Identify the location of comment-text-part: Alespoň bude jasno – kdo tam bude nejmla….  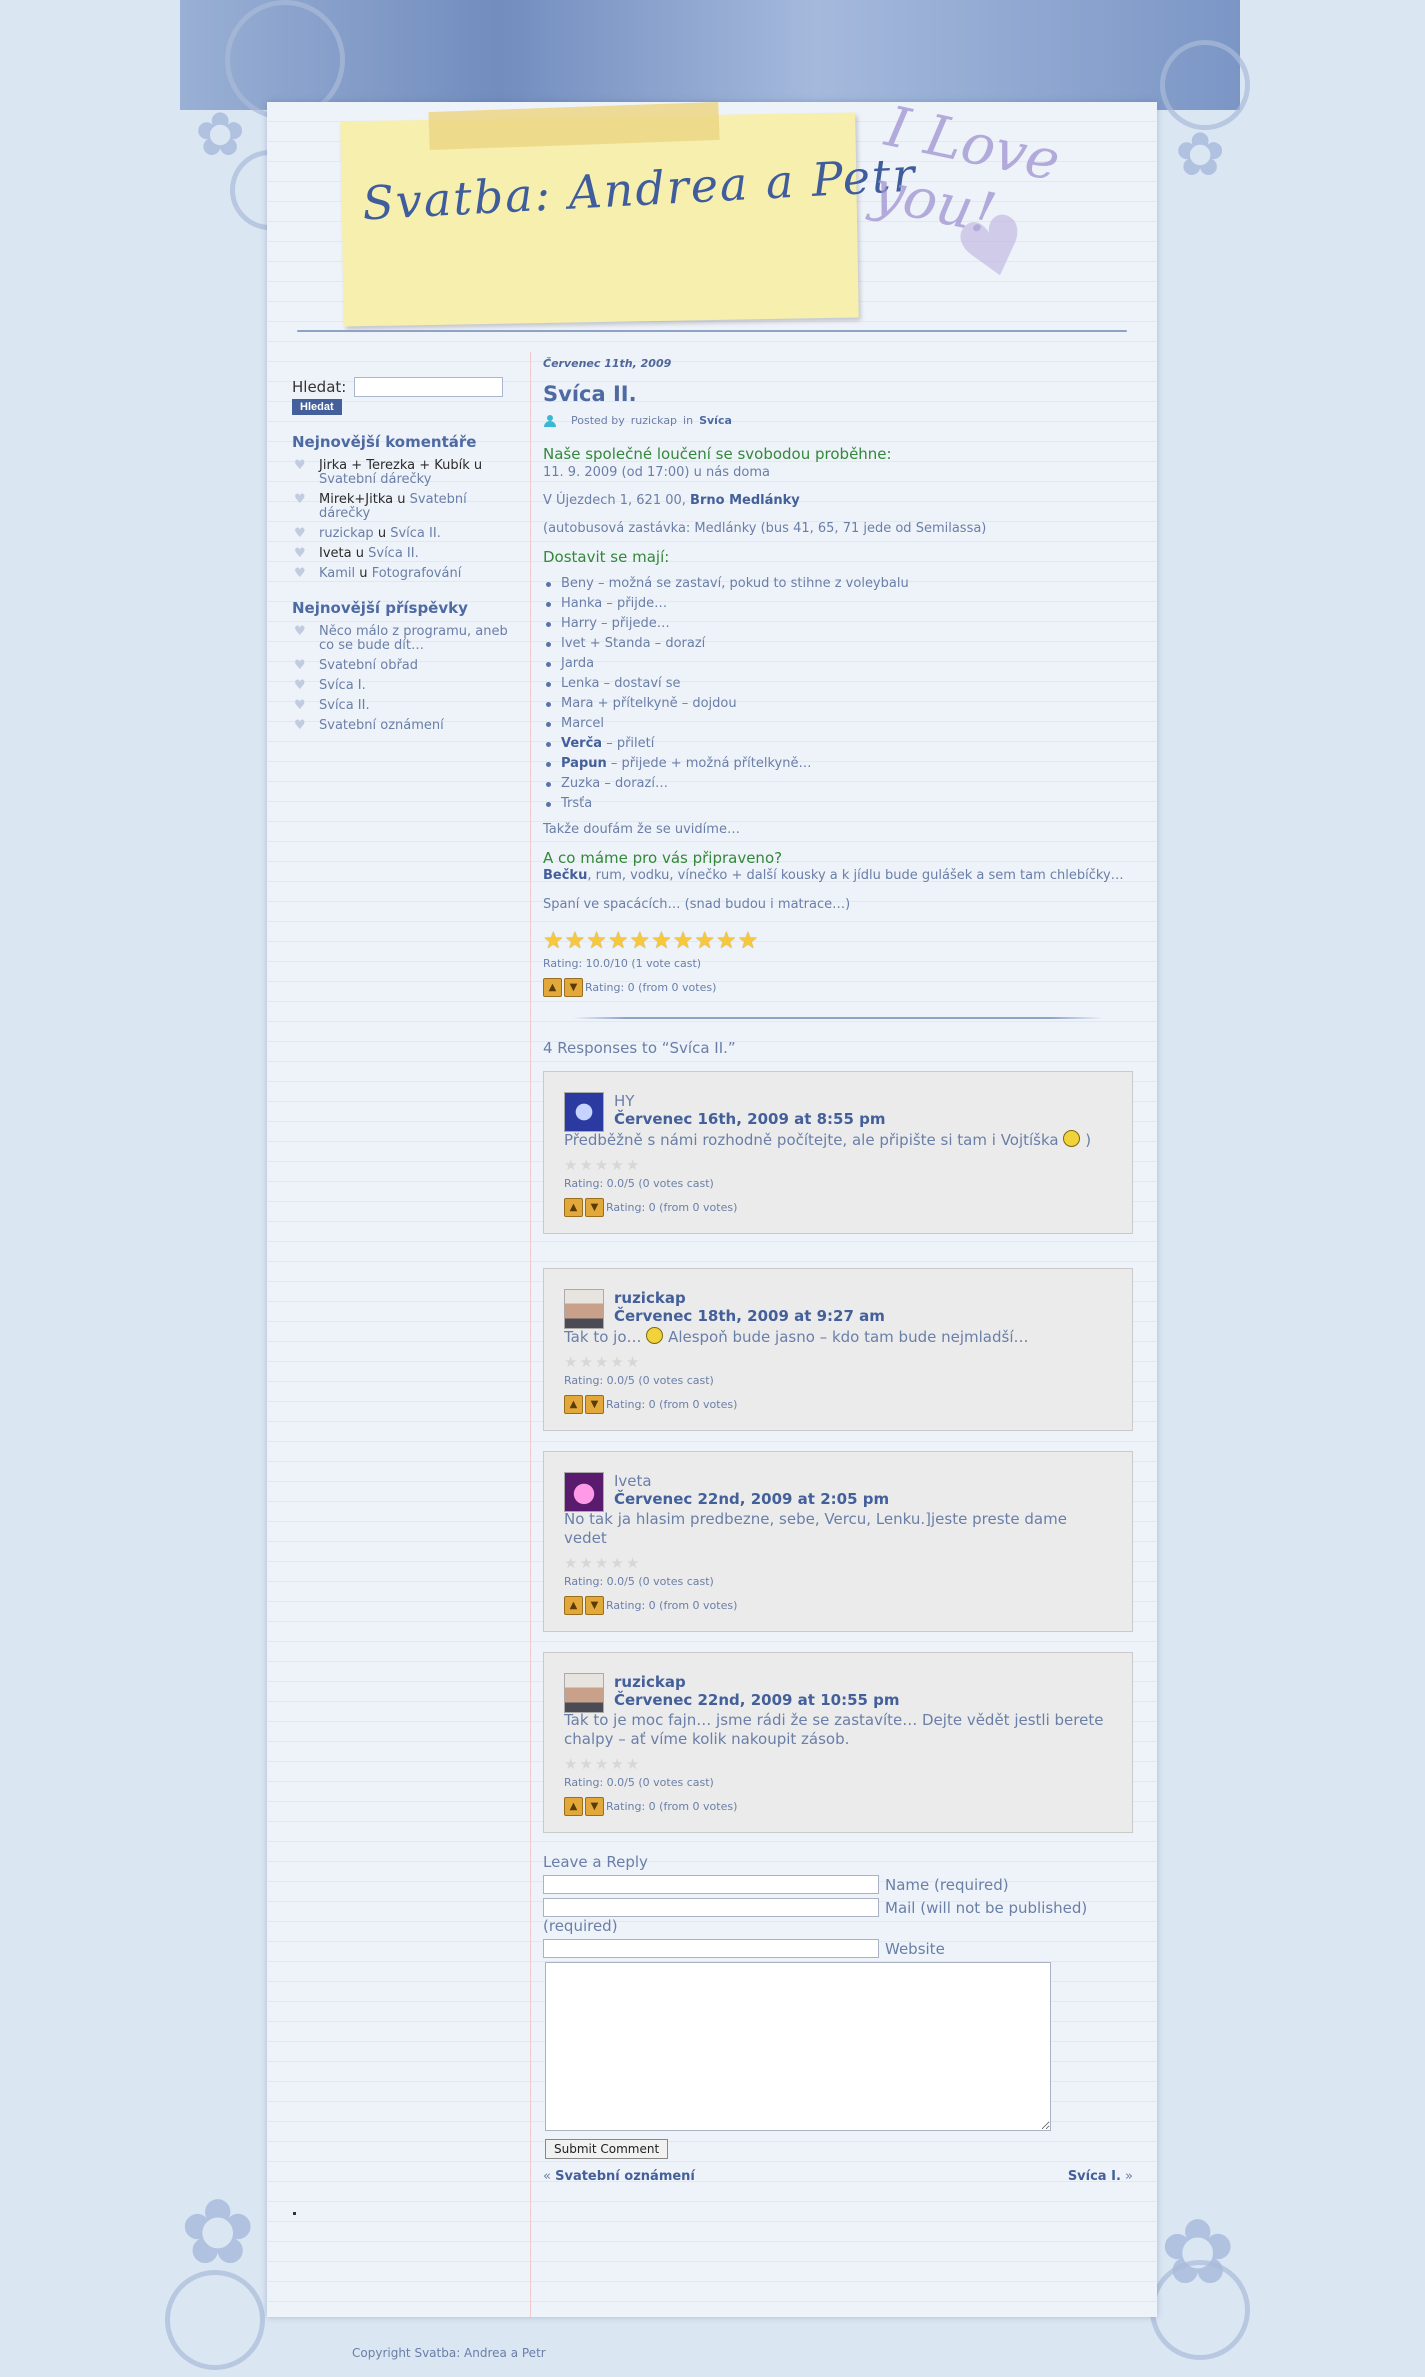
(848, 1337).